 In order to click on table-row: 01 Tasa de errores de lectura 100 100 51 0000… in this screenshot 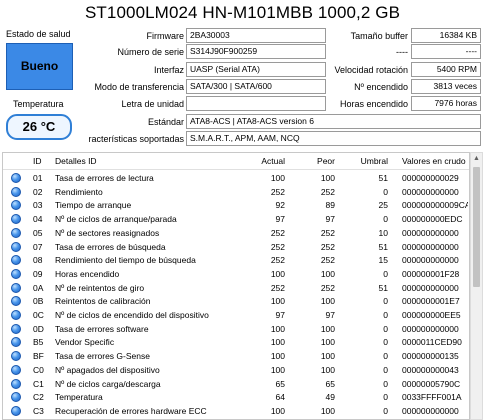, I will do `click(236, 178)`.